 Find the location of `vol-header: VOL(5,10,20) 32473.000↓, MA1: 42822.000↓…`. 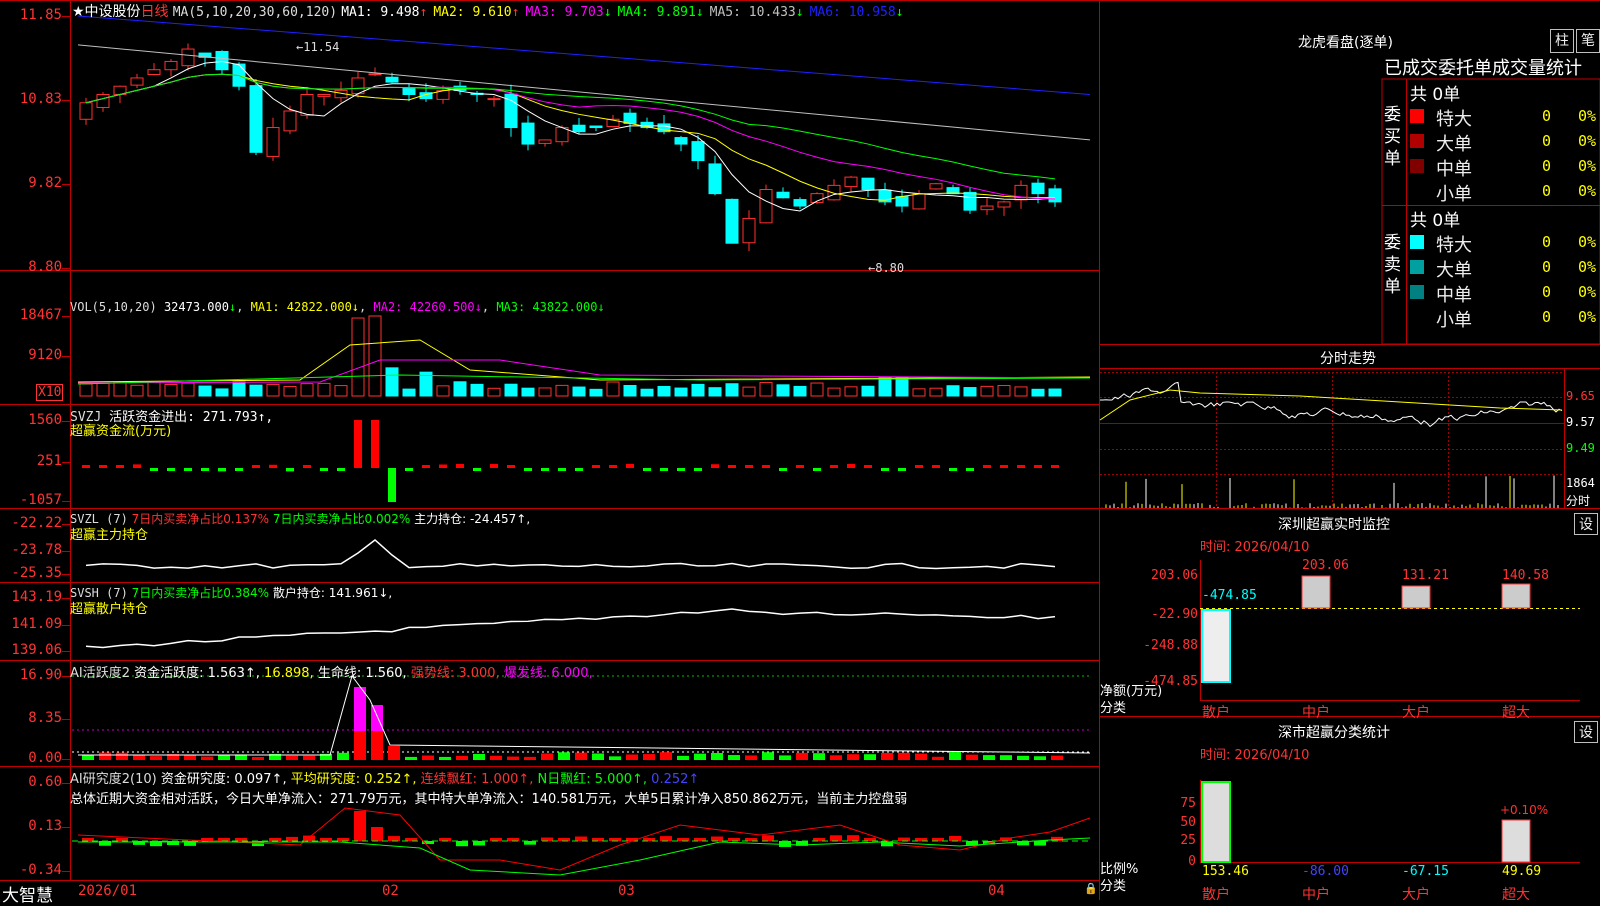

vol-header: VOL(5,10,20) 32473.000↓, MA1: 42822.000↓… is located at coordinates (337, 307).